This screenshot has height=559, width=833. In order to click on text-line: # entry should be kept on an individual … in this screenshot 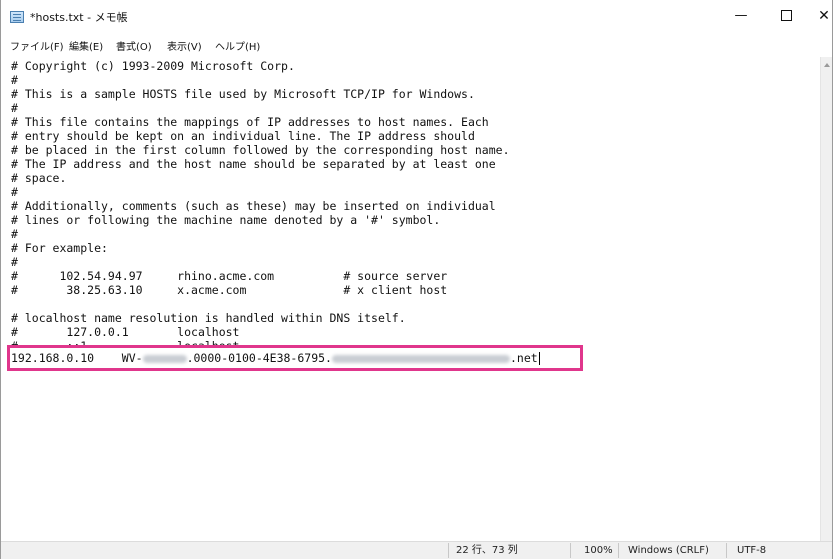, I will do `click(243, 136)`.